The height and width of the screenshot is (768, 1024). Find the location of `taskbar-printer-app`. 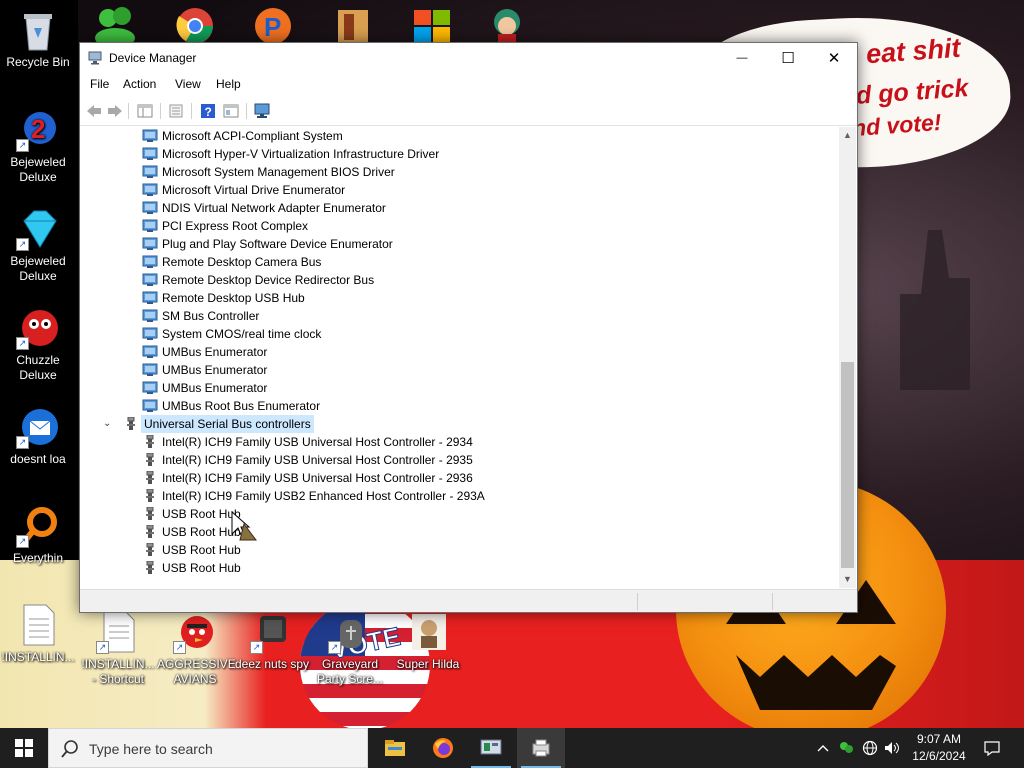

taskbar-printer-app is located at coordinates (541, 748).